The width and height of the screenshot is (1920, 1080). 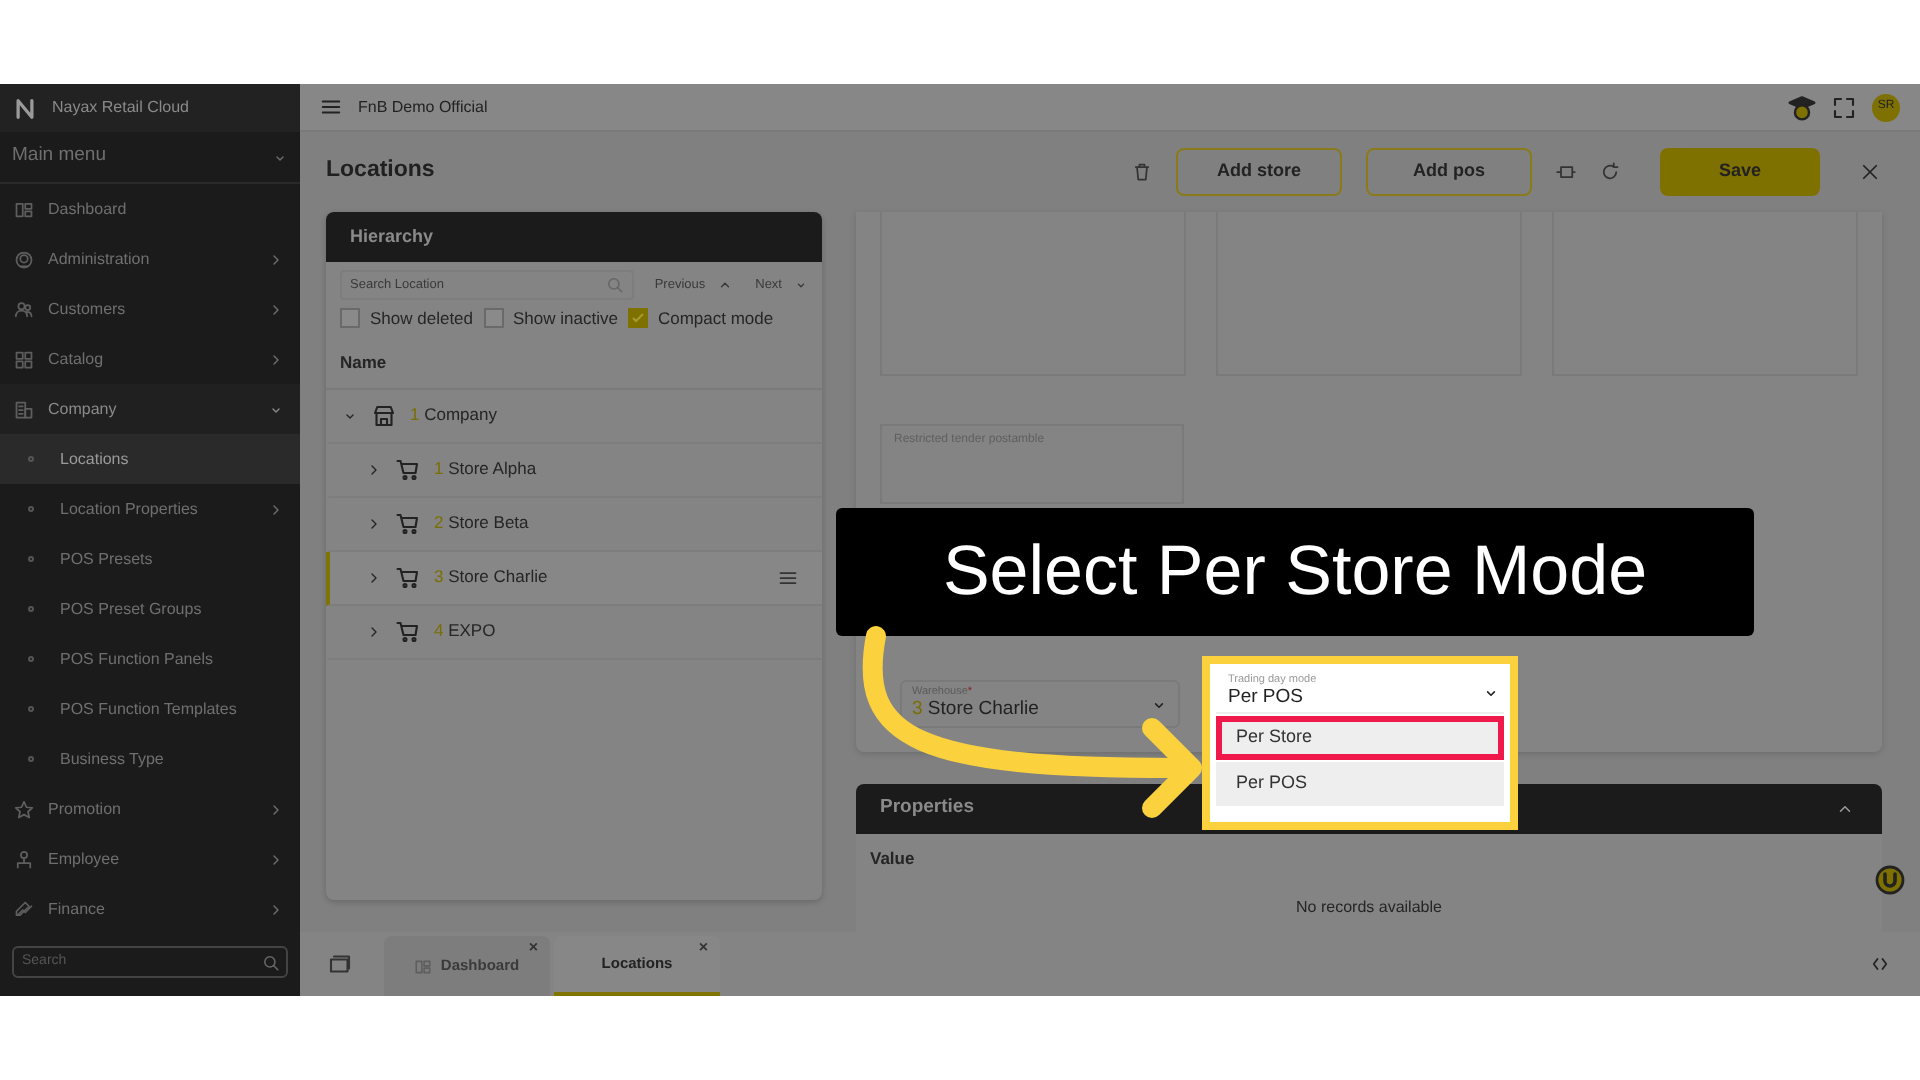 What do you see at coordinates (150, 509) in the screenshot?
I see `sidebar-item: Location Properties` at bounding box center [150, 509].